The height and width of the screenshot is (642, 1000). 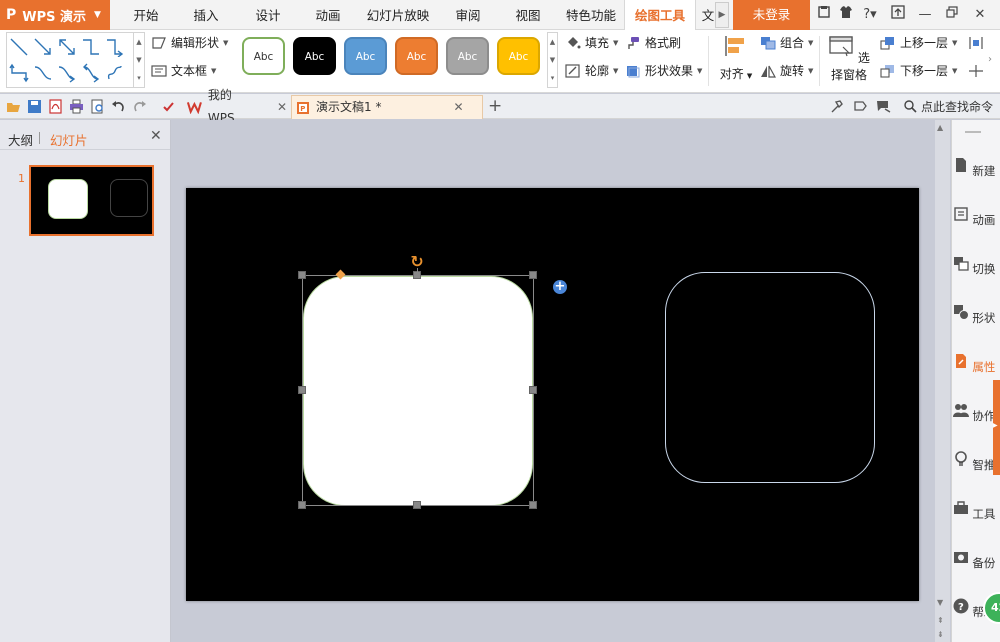 What do you see at coordinates (786, 43) in the screenshot?
I see `group-button: 组合 ▼` at bounding box center [786, 43].